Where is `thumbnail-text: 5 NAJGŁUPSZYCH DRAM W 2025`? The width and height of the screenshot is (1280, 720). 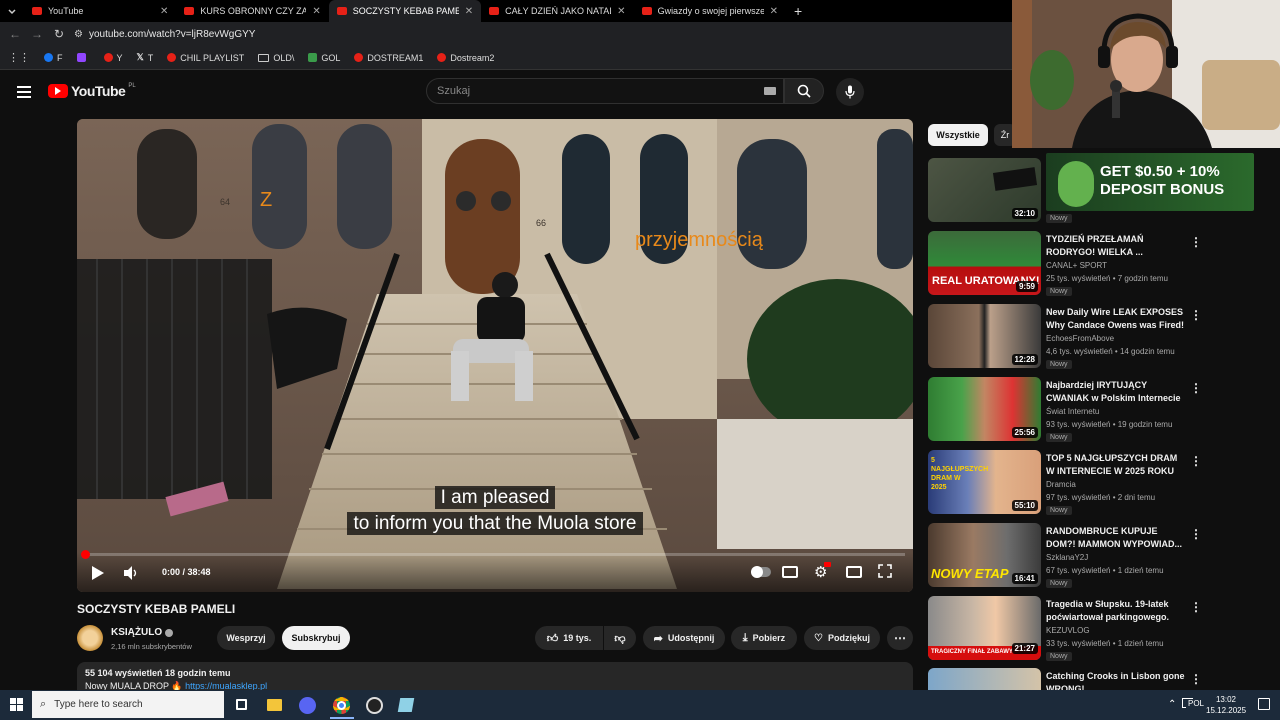
thumbnail-text: 5 NAJGŁUPSZYCH DRAM W 2025 is located at coordinates (960, 474).